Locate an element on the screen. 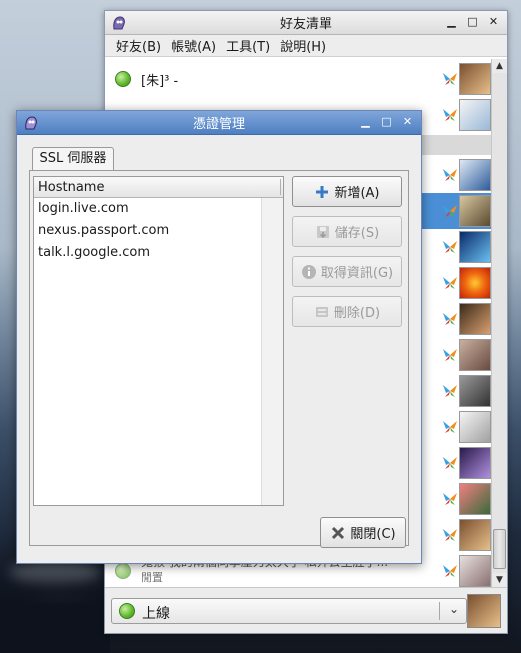 The width and height of the screenshot is (521, 653). buddy-titlebar: 好友清單 ▁ □ ✕ is located at coordinates (306, 23).